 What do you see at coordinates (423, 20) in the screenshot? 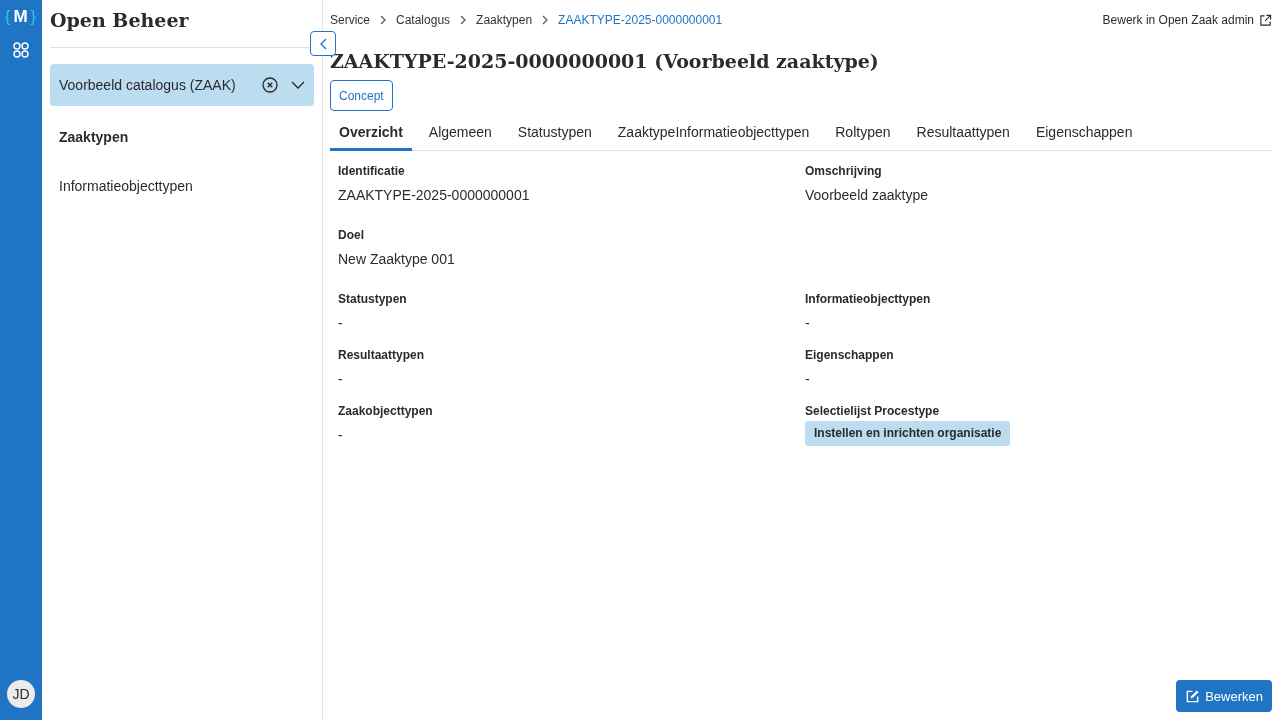
I see `breadcrumb-link: Catalogus` at bounding box center [423, 20].